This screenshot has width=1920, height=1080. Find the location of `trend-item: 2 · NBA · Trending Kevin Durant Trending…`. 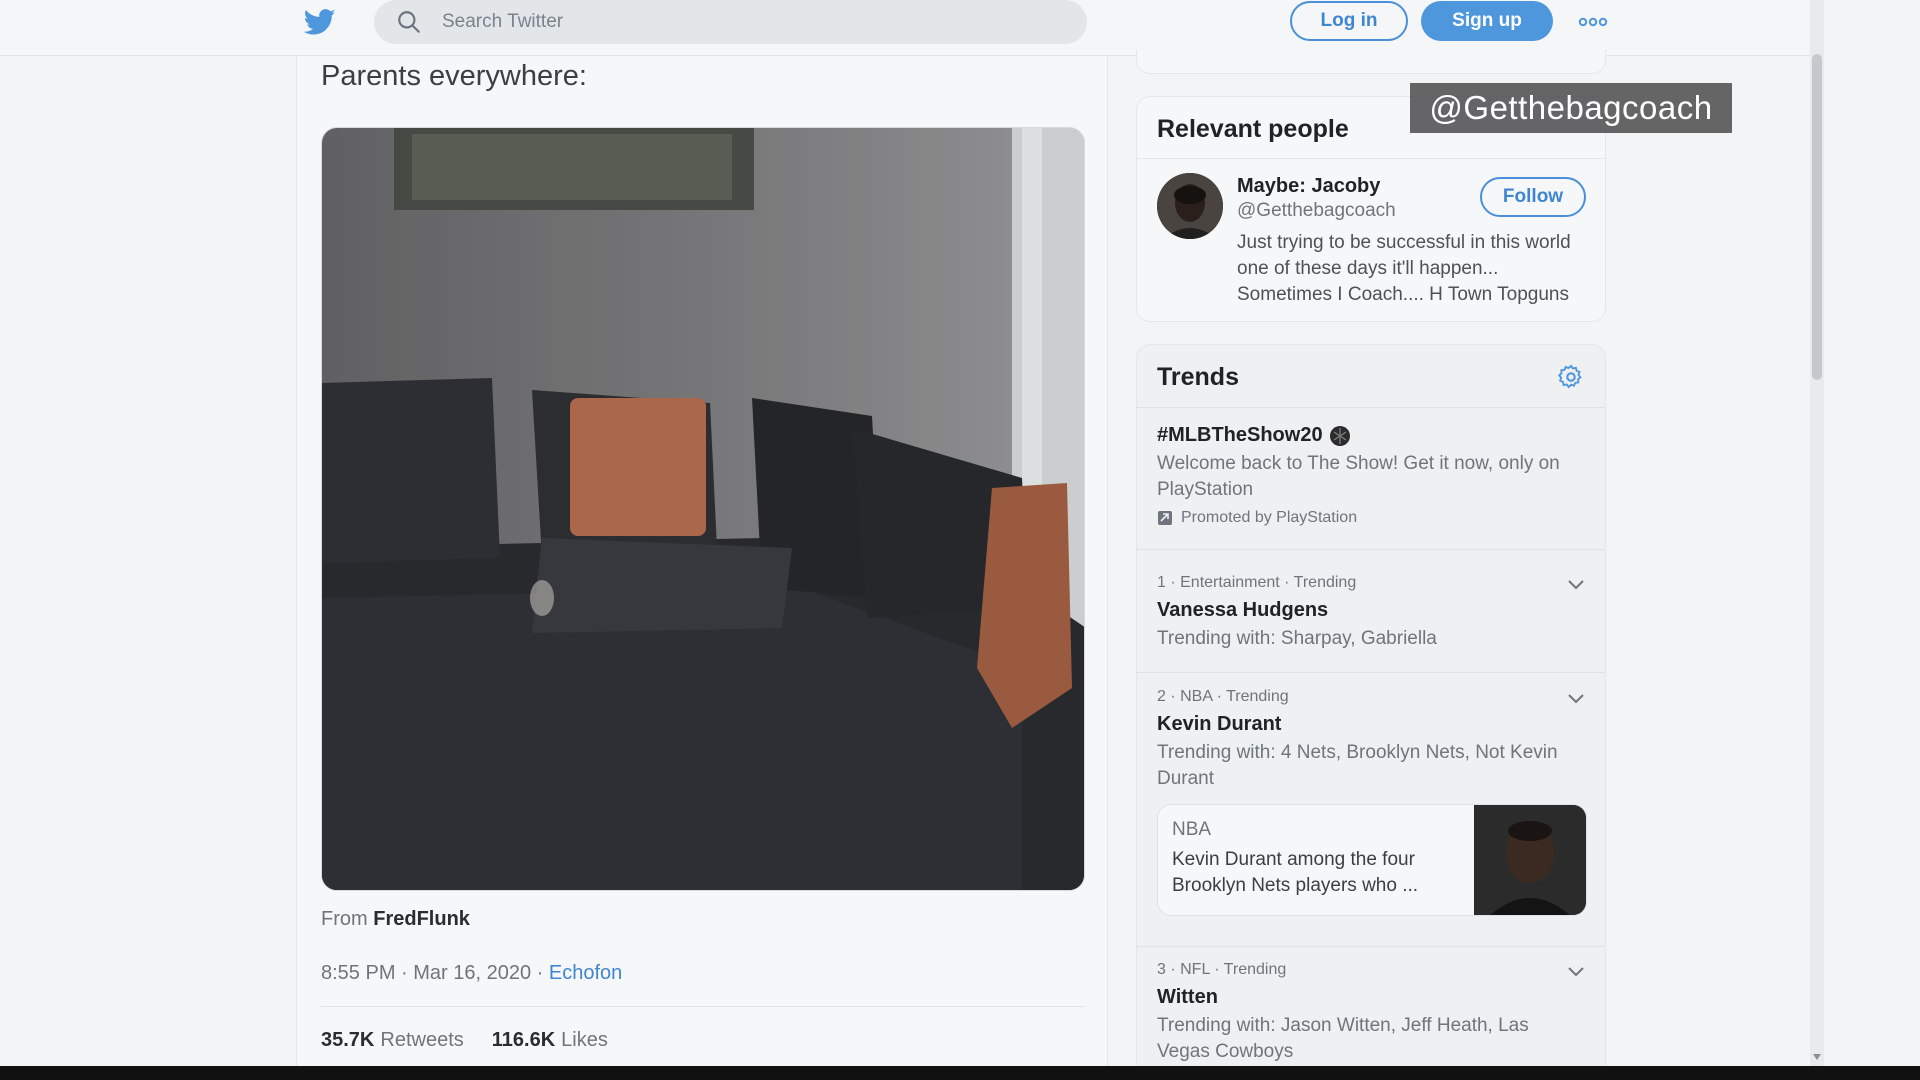

trend-item: 2 · NBA · Trending Kevin Durant Trending… is located at coordinates (1371, 810).